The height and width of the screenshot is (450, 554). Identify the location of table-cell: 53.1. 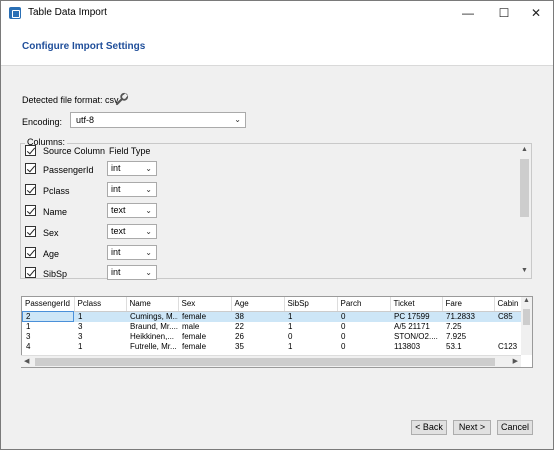
(454, 346).